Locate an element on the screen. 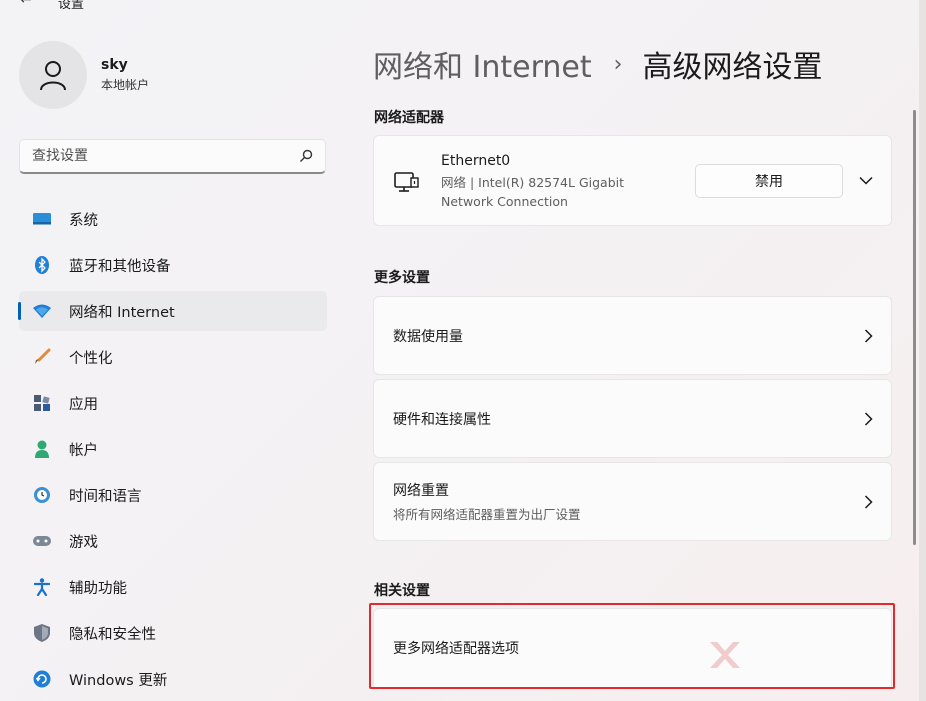 The width and height of the screenshot is (926, 701). highlight-annotation-box is located at coordinates (632, 646).